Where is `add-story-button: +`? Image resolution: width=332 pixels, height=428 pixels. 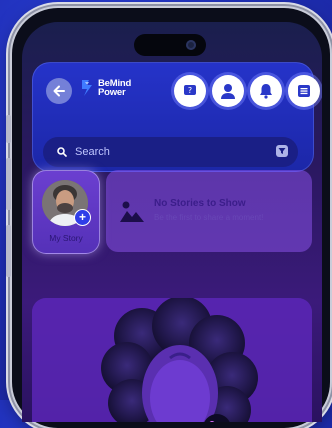 add-story-button: + is located at coordinates (82, 217).